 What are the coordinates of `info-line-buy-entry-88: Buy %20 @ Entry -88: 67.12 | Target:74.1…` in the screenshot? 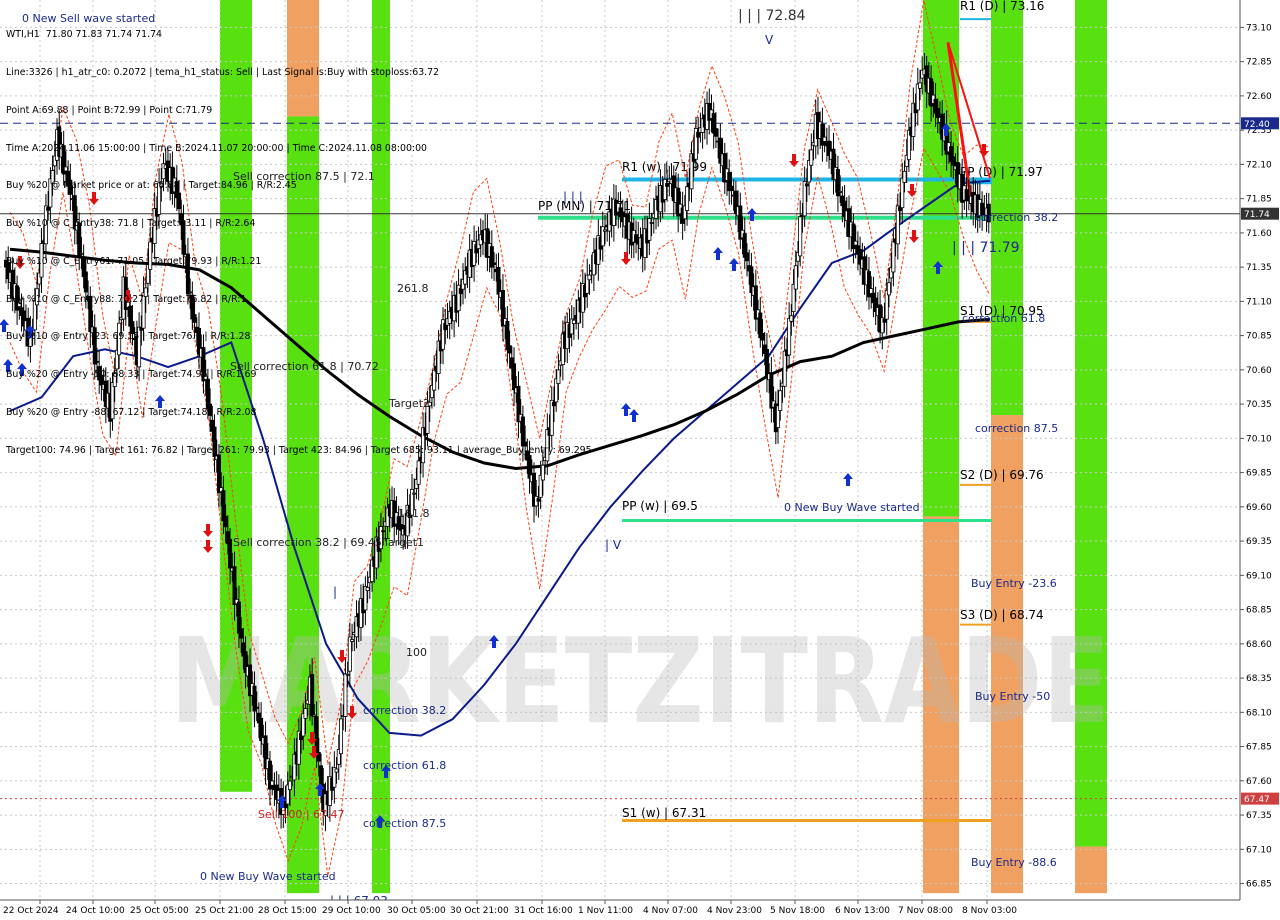 It's located at (131, 412).